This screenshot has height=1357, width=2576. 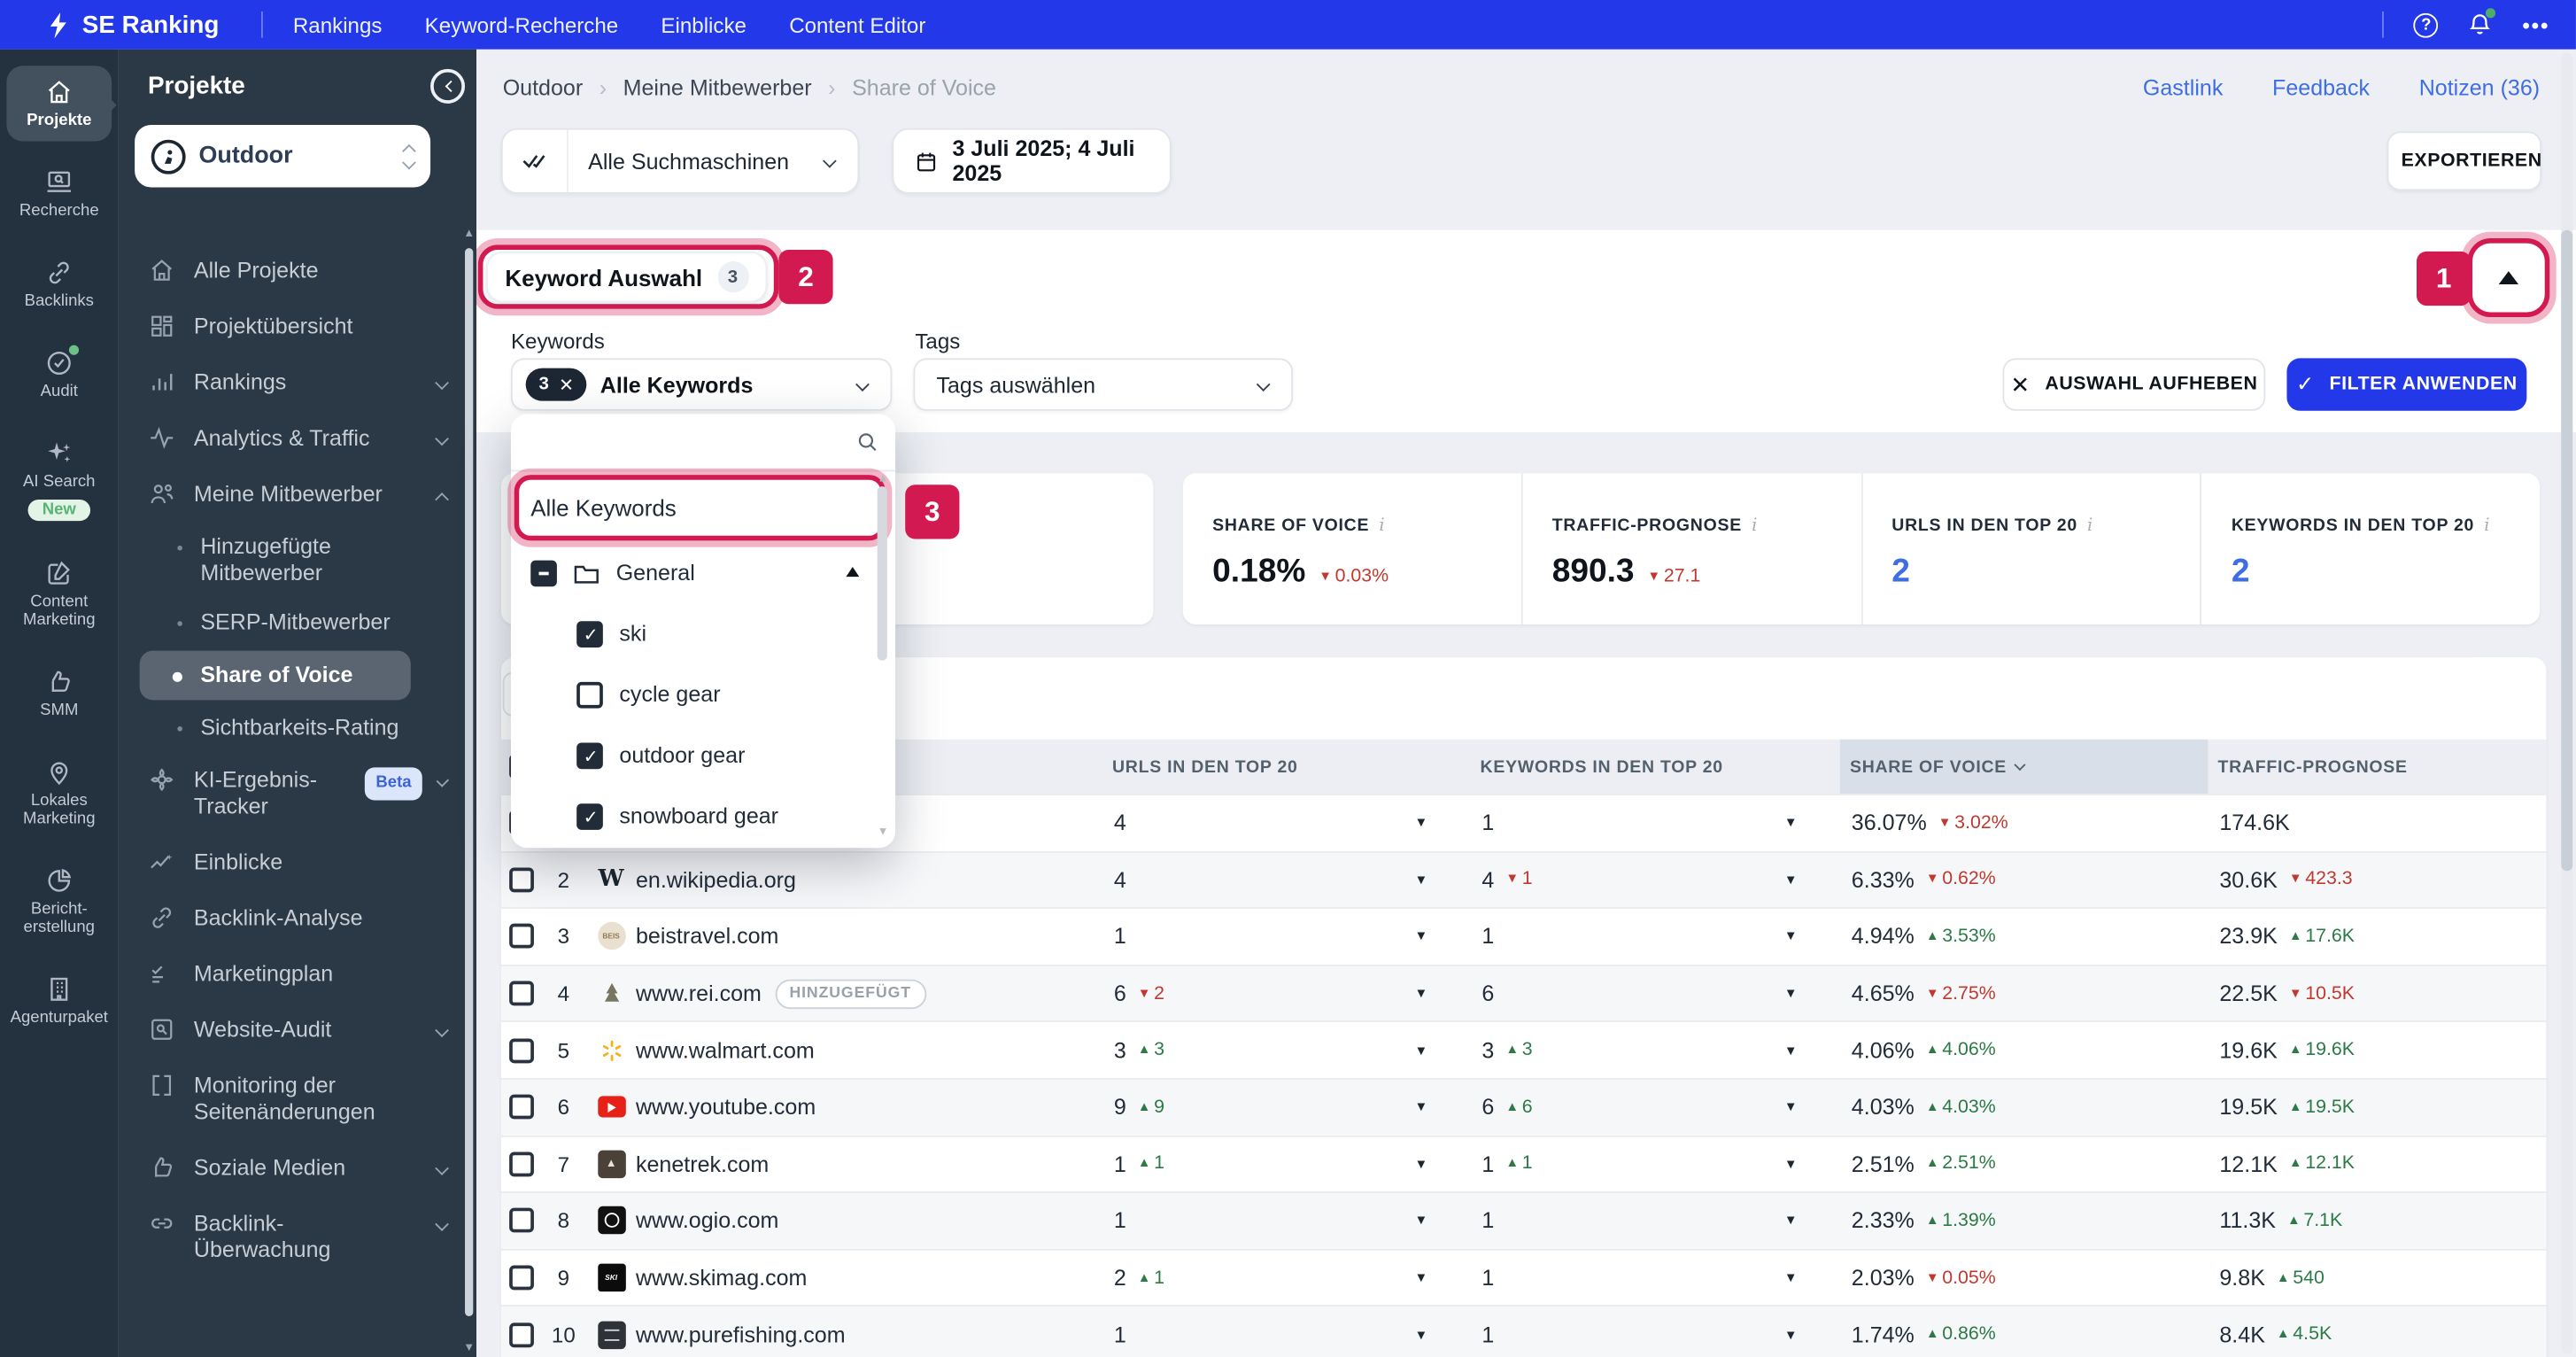 What do you see at coordinates (293, 1030) in the screenshot?
I see `sidebar-item-website-audit: Website-Audit` at bounding box center [293, 1030].